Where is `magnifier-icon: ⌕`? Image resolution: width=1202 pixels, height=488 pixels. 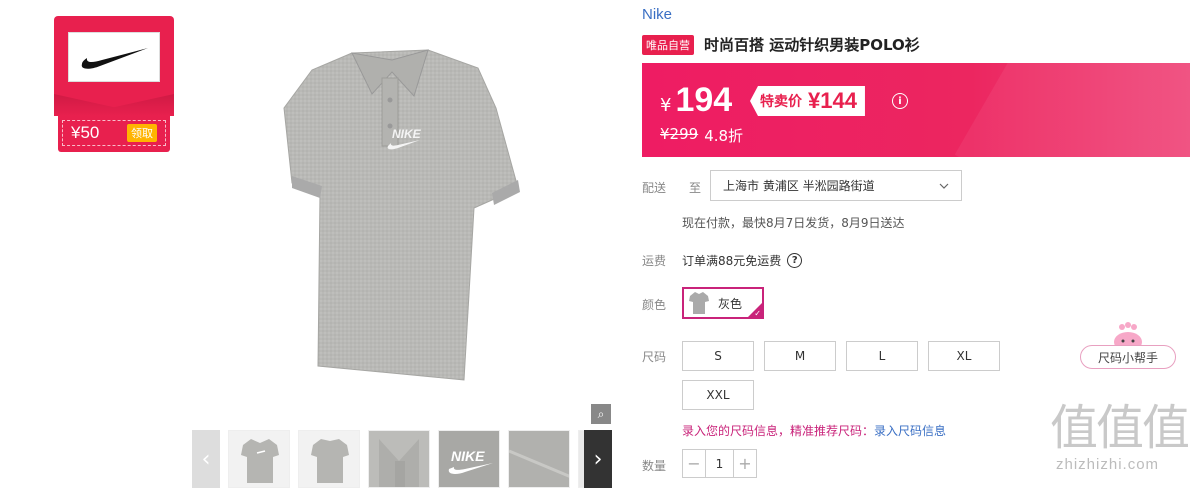
magnifier-icon: ⌕ is located at coordinates (601, 414).